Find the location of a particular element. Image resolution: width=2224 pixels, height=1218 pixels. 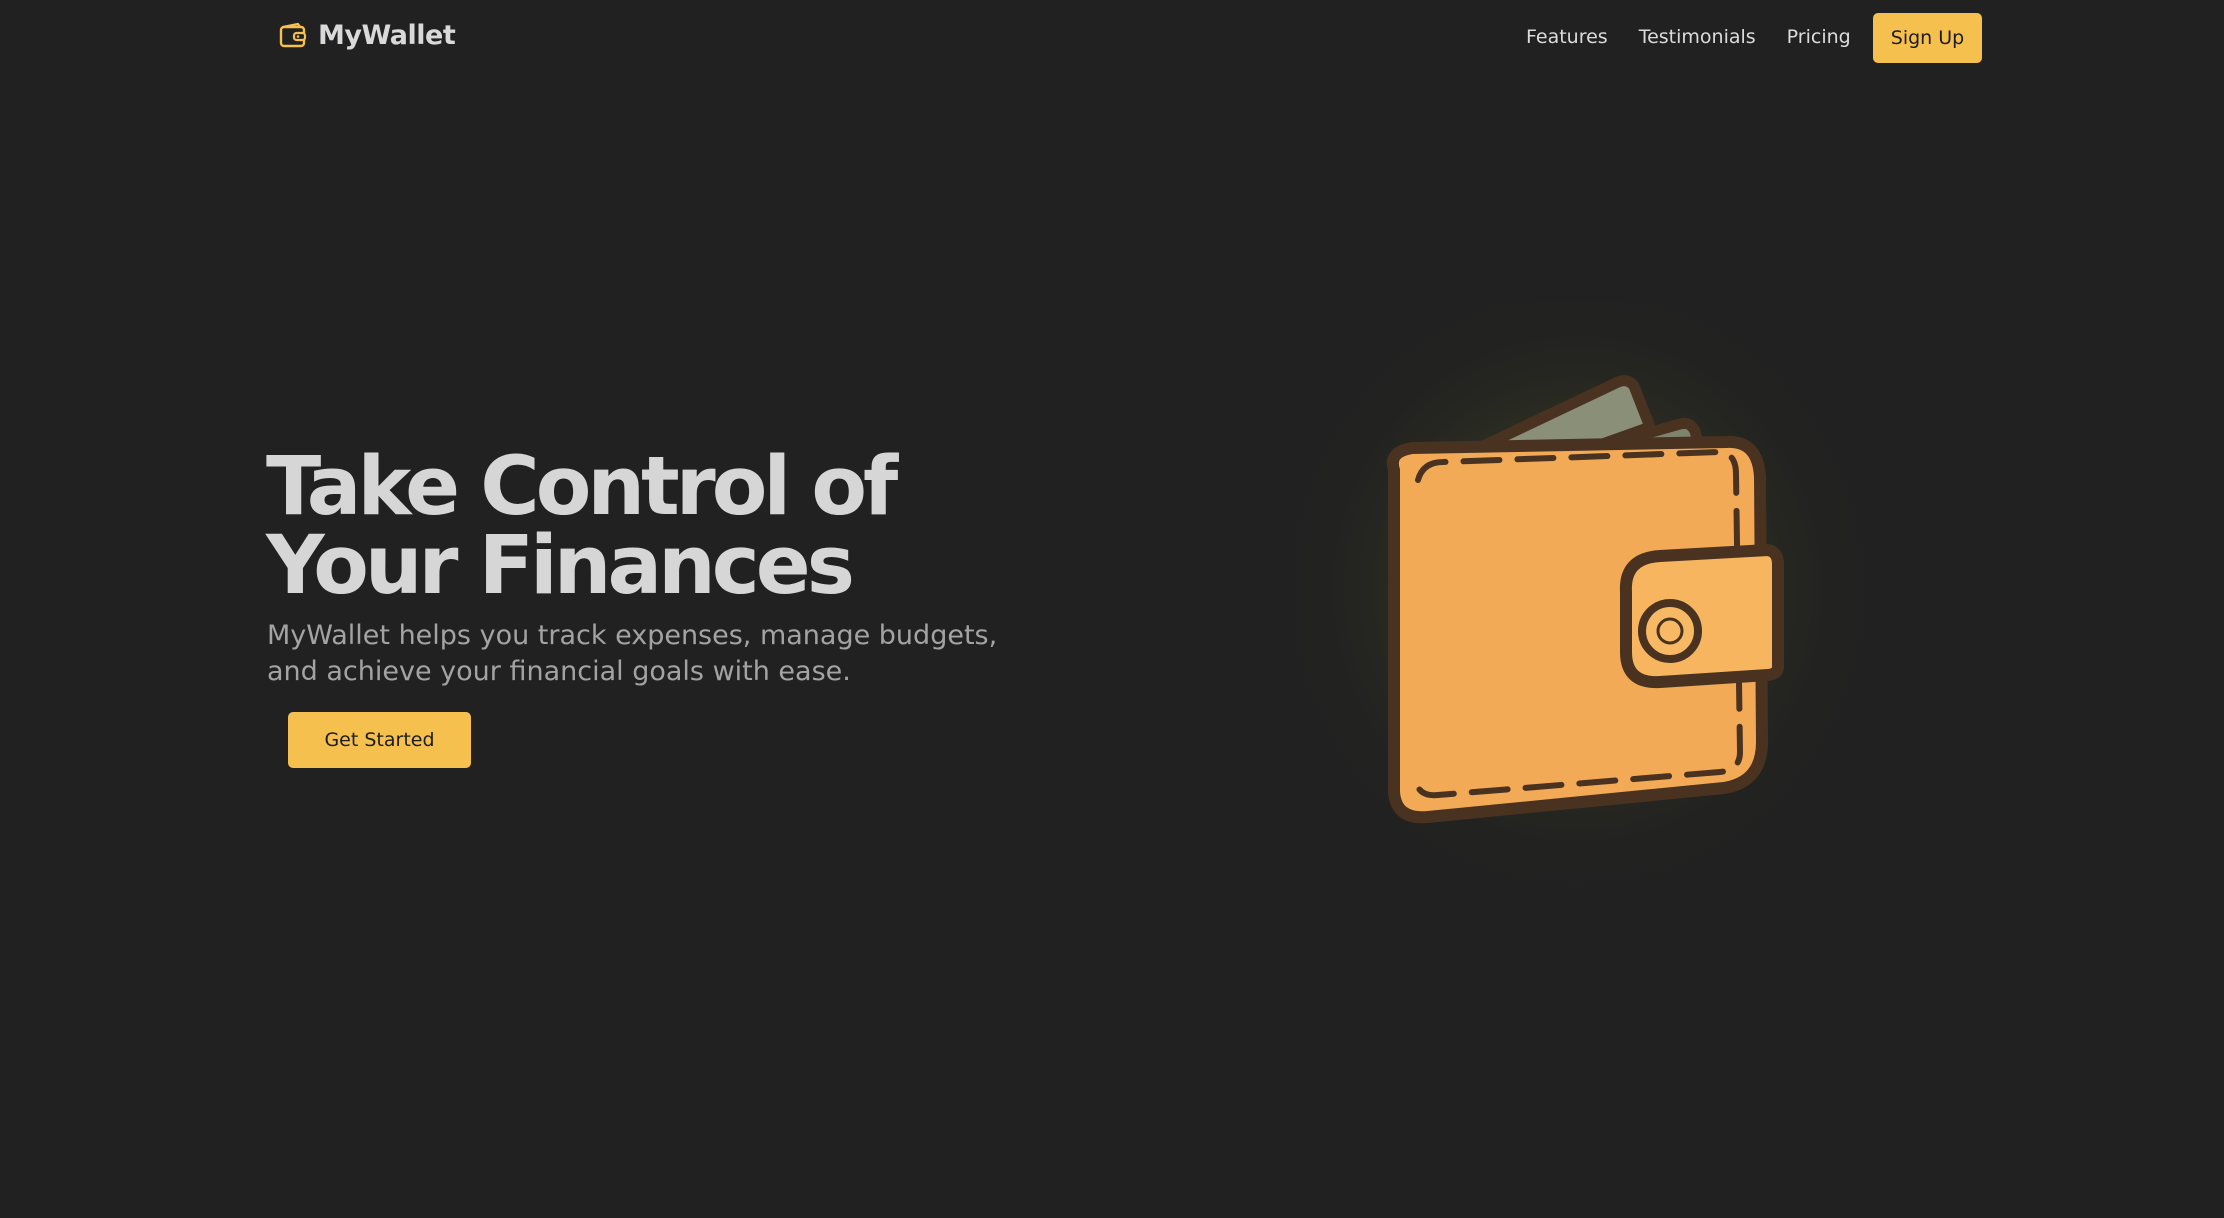

wallet-icon is located at coordinates (293, 34).